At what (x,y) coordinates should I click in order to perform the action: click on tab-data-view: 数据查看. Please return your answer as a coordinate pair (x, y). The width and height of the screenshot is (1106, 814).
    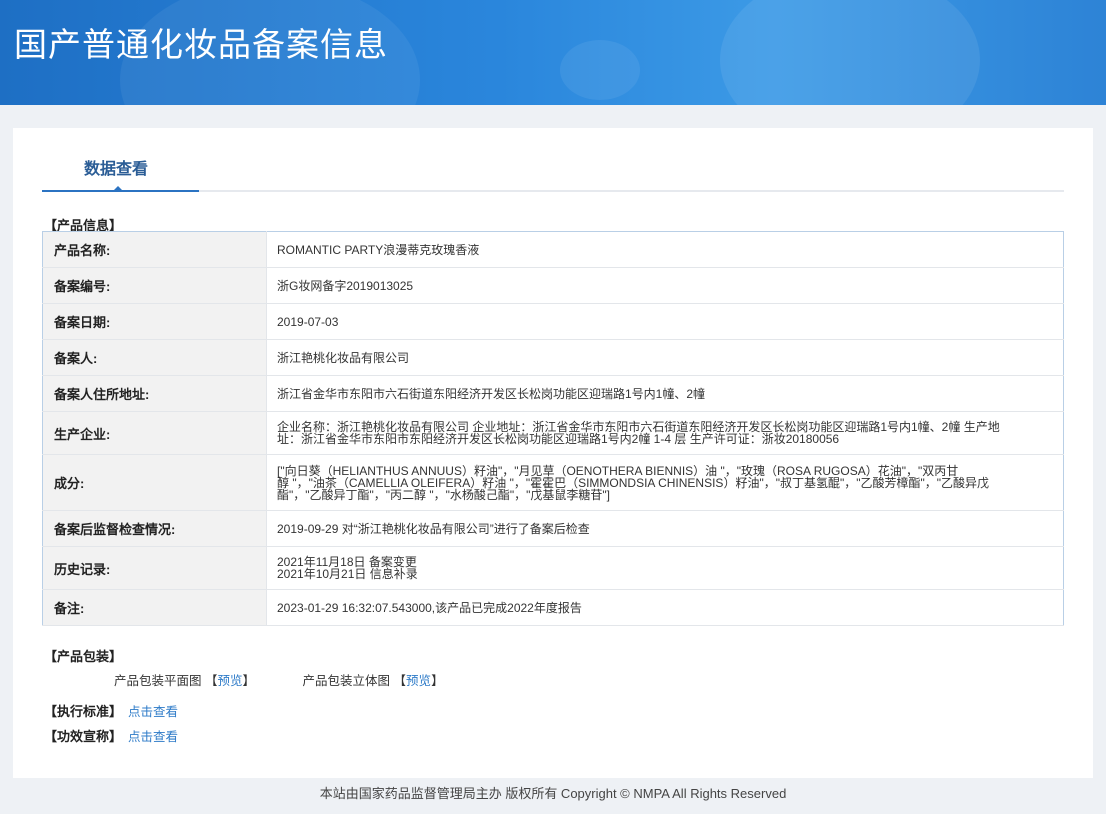
    Looking at the image, I should click on (120, 160).